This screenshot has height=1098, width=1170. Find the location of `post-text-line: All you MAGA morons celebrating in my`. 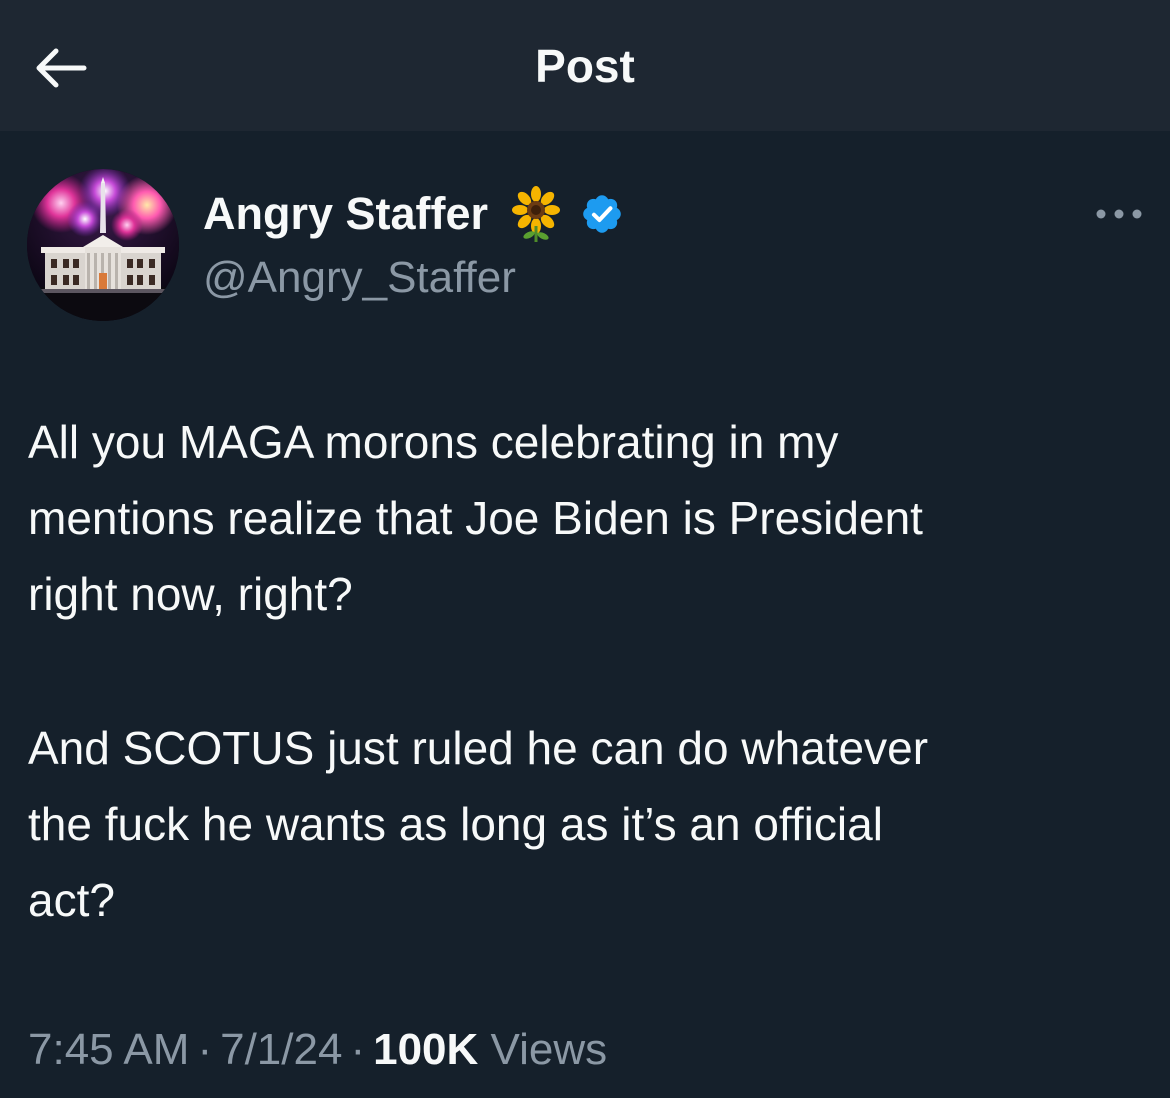

post-text-line: All you MAGA morons celebrating in my is located at coordinates (433, 442).